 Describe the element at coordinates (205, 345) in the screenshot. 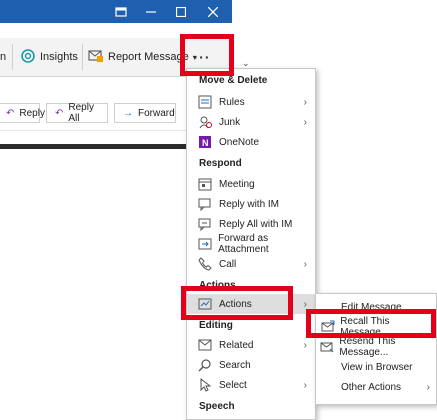

I see `related-icon` at that location.